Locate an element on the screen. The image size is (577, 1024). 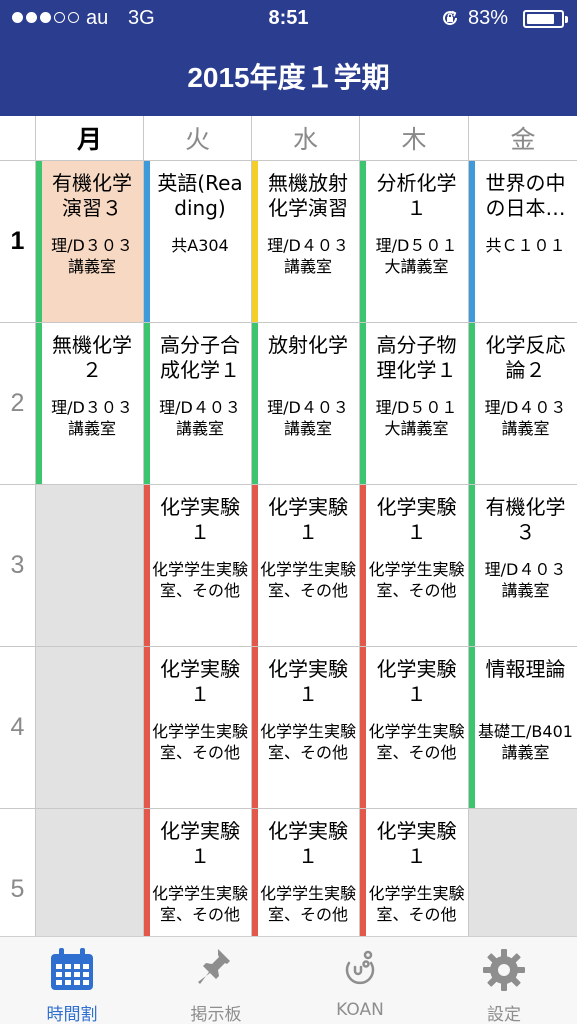
course-cell: 世界の中の日本… 共Ｃ１０１ is located at coordinates (522, 242).